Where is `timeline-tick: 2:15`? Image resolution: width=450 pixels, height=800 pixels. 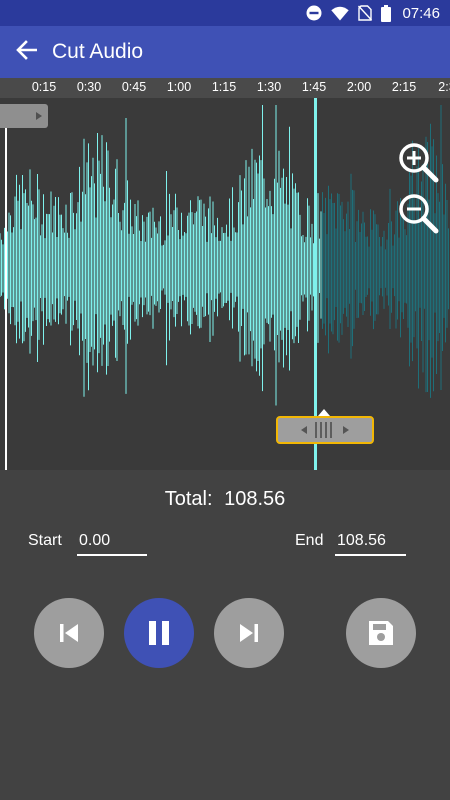
timeline-tick: 2:15 is located at coordinates (404, 87).